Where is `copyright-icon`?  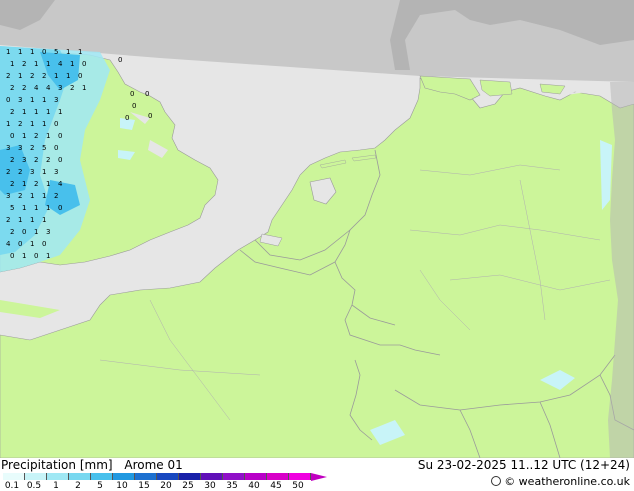
copyright-icon is located at coordinates (496, 481).